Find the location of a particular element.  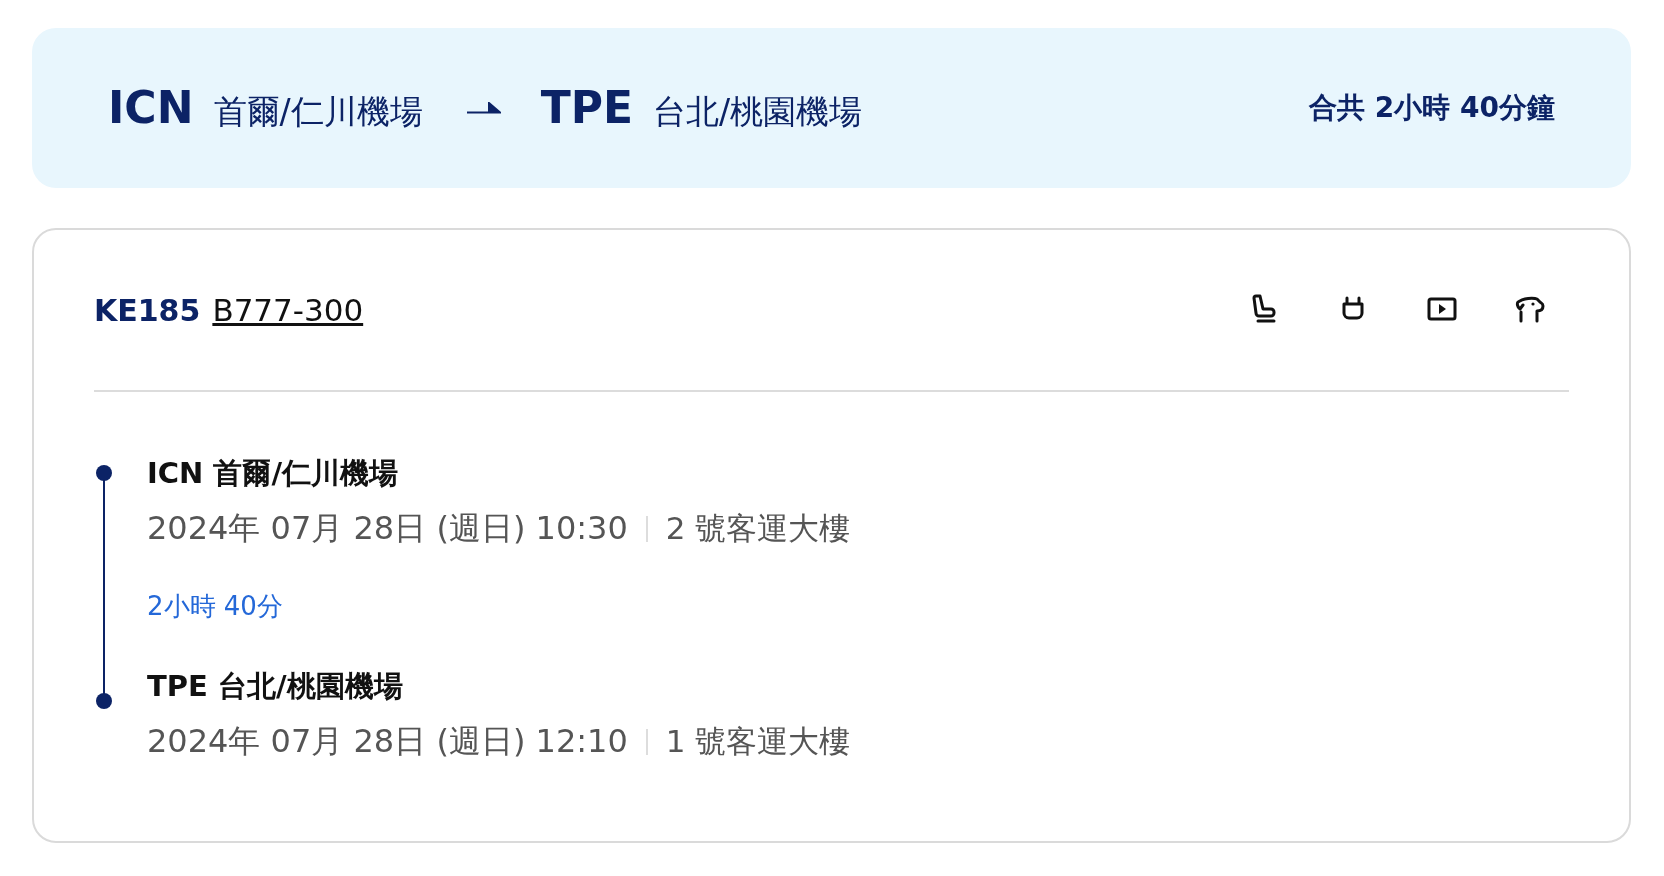

airport-code: TPE is located at coordinates (586, 107).